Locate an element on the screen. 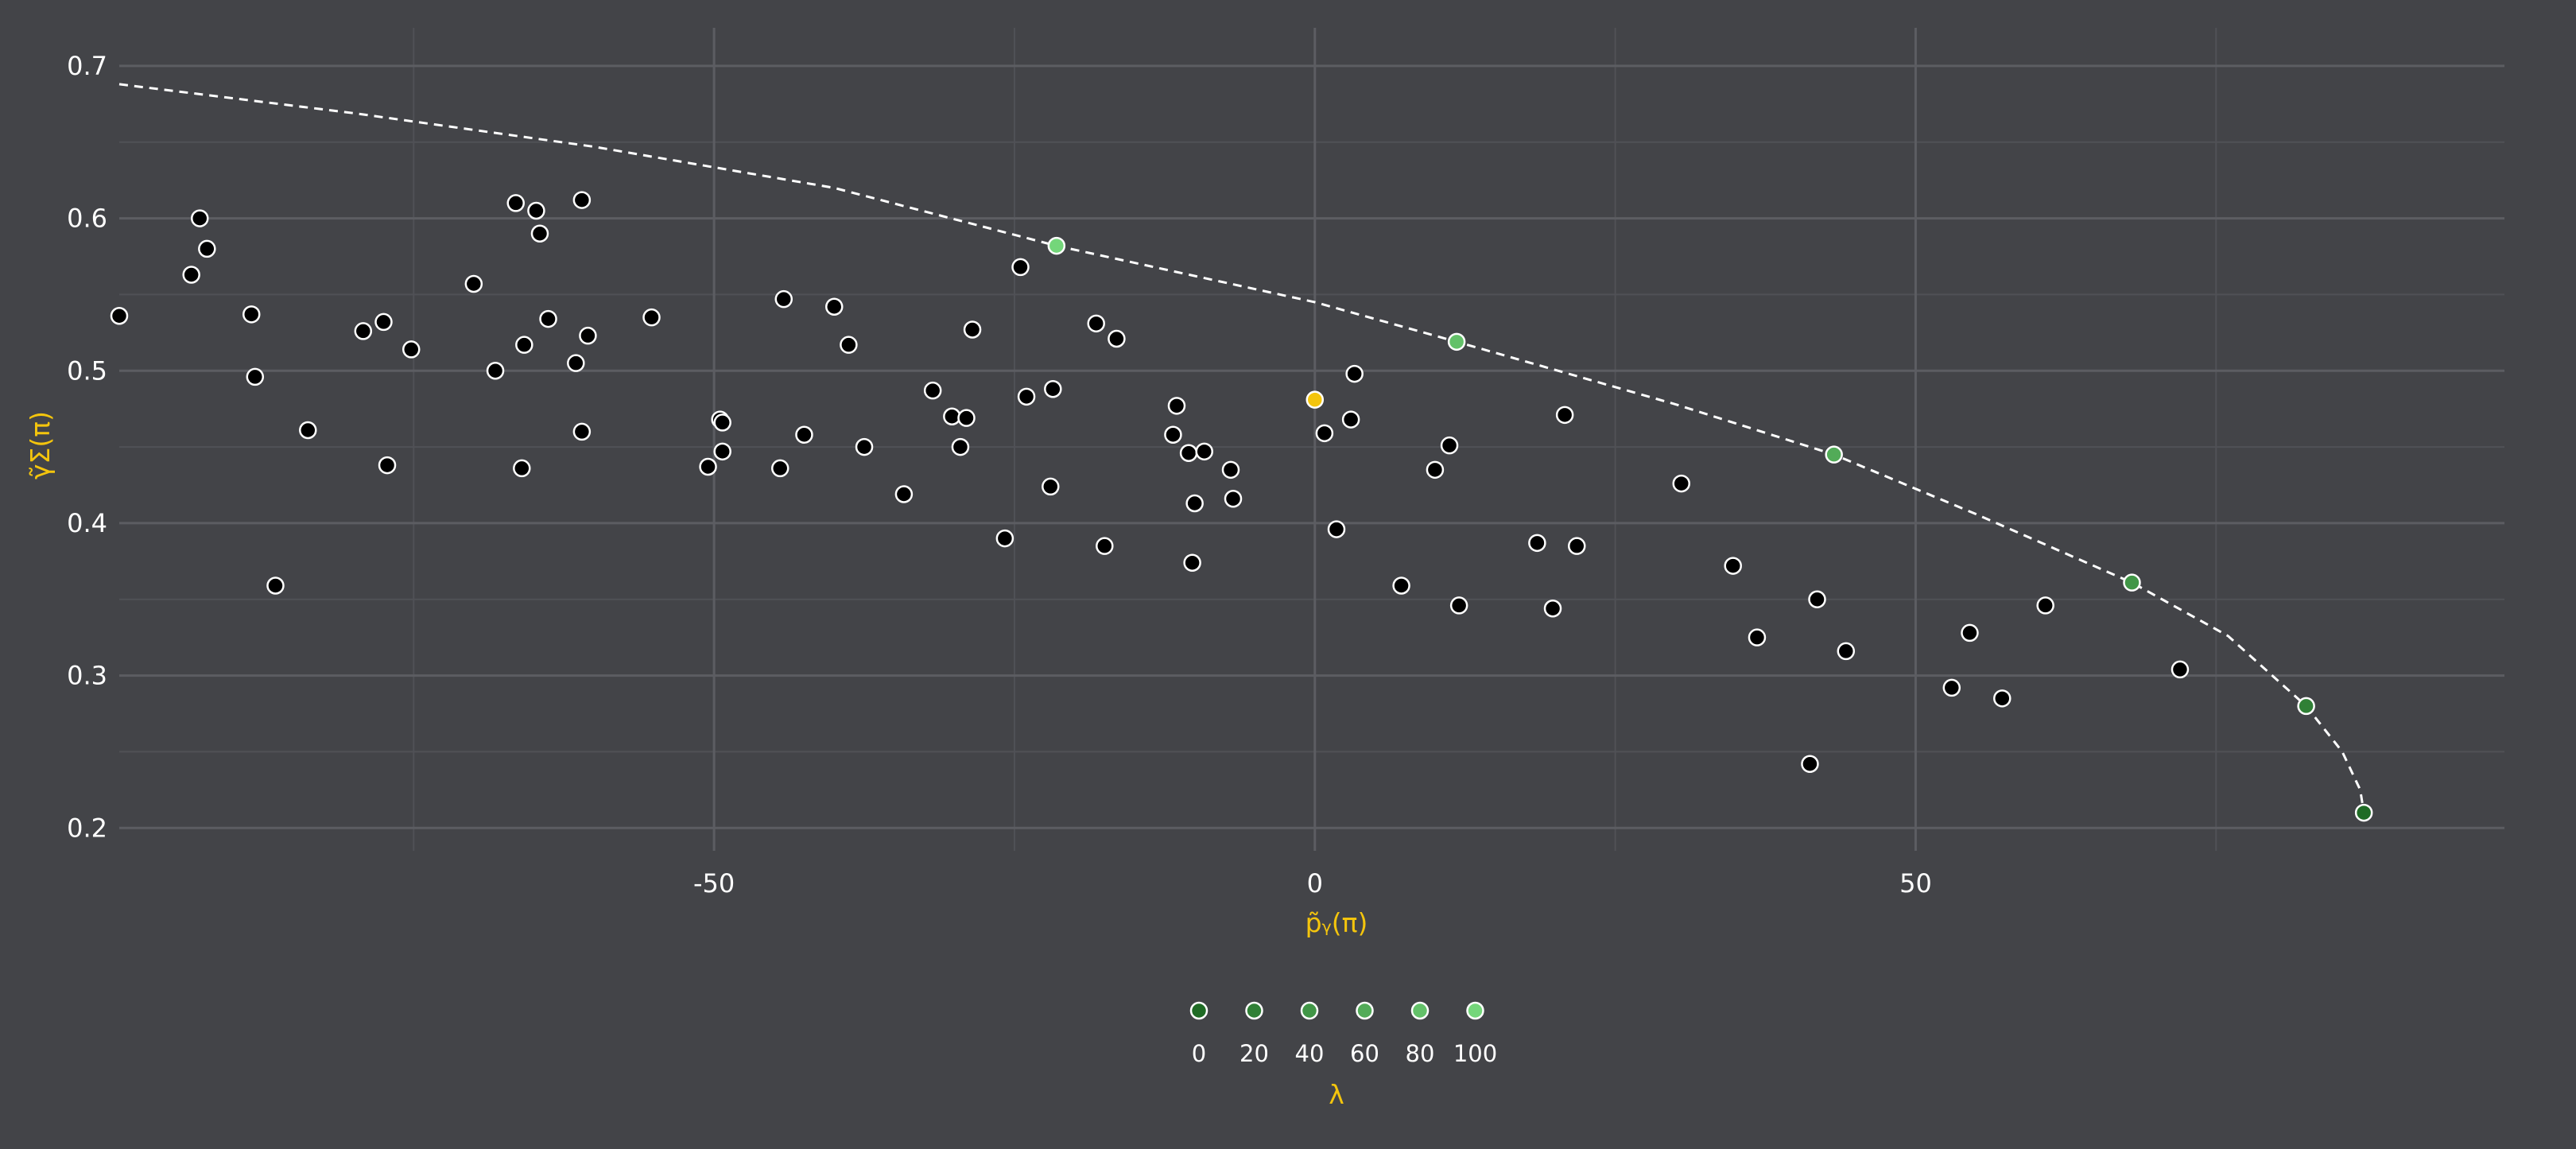 The height and width of the screenshot is (1149, 2576). y-tick-label: 0.7 is located at coordinates (87, 66).